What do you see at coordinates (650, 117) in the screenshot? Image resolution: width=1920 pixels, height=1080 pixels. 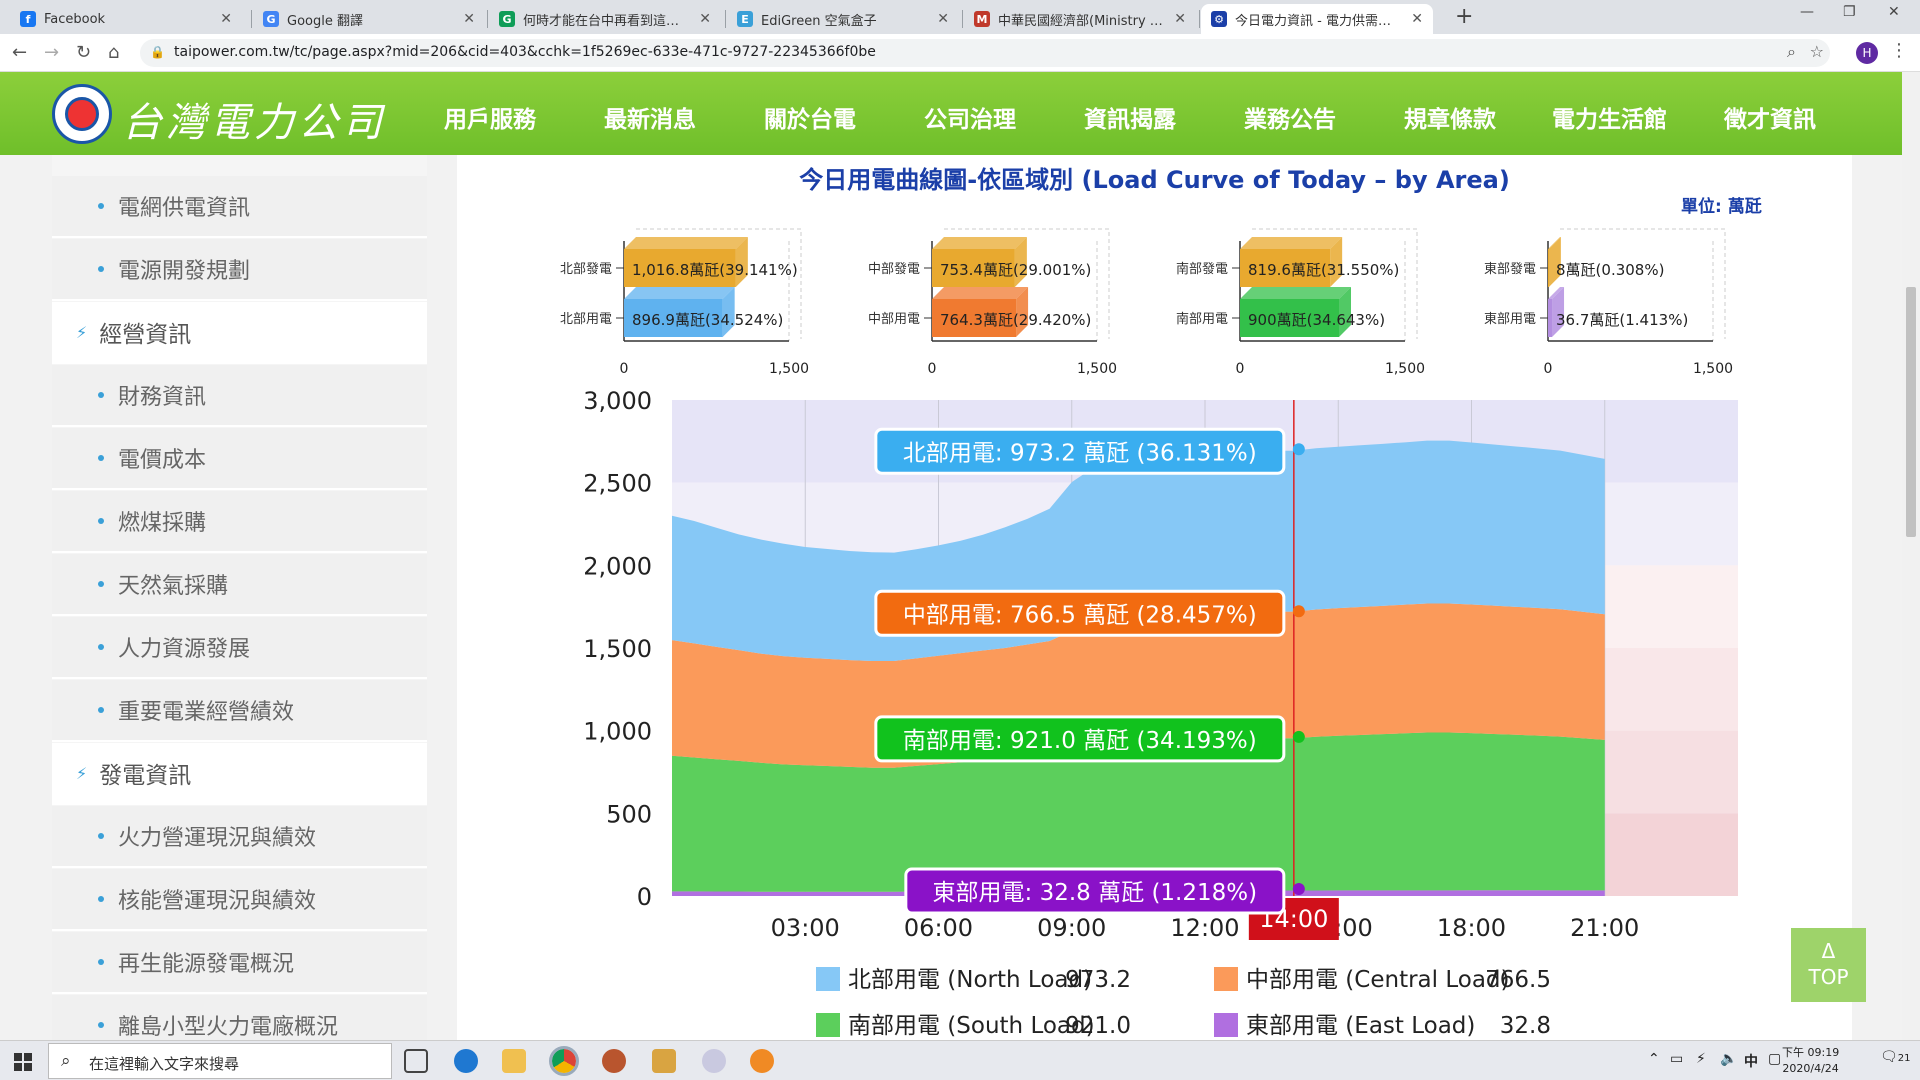 I see `nav-item: 最新消息` at bounding box center [650, 117].